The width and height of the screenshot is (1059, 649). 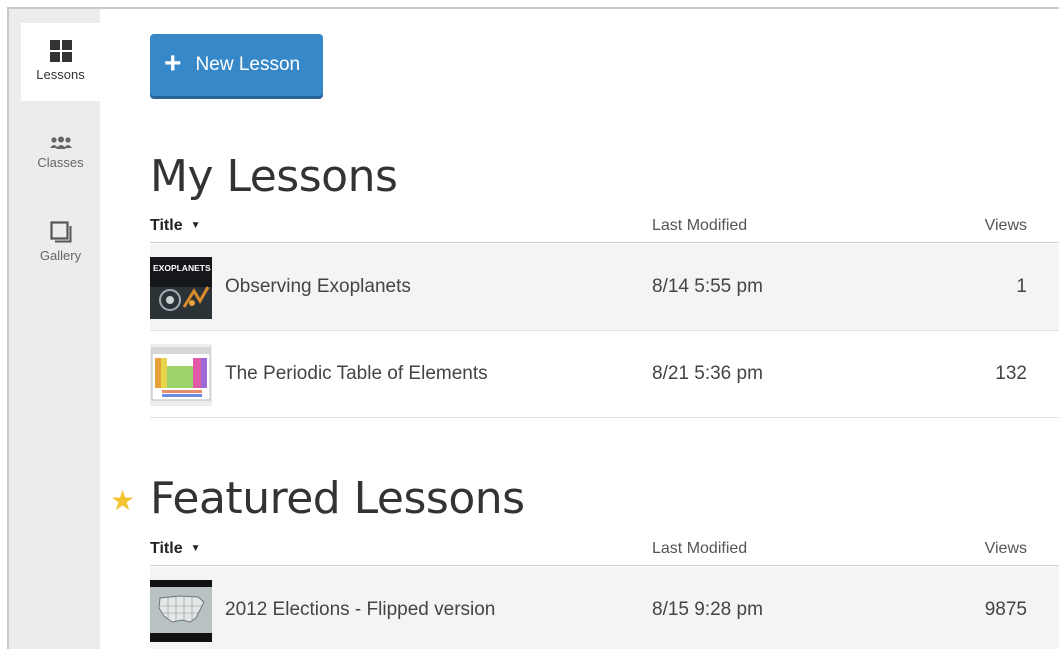 I want to click on sidebar-item-label: Classes, so click(x=60, y=162).